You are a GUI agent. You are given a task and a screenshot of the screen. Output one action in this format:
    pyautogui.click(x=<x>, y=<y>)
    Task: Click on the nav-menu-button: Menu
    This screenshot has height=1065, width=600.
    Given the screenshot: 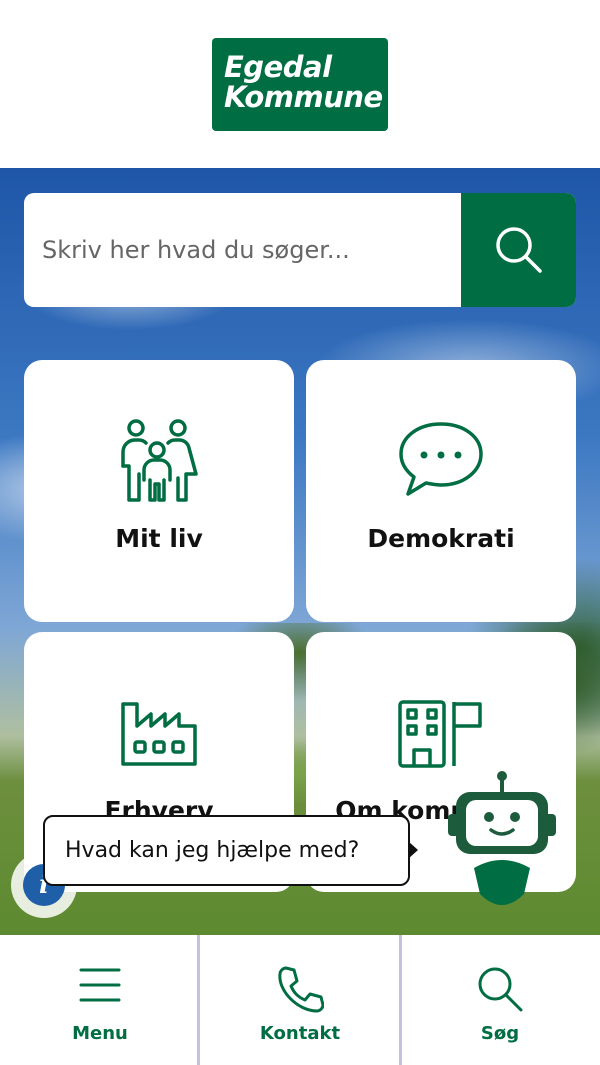 What is the action you would take?
    pyautogui.click(x=100, y=1000)
    